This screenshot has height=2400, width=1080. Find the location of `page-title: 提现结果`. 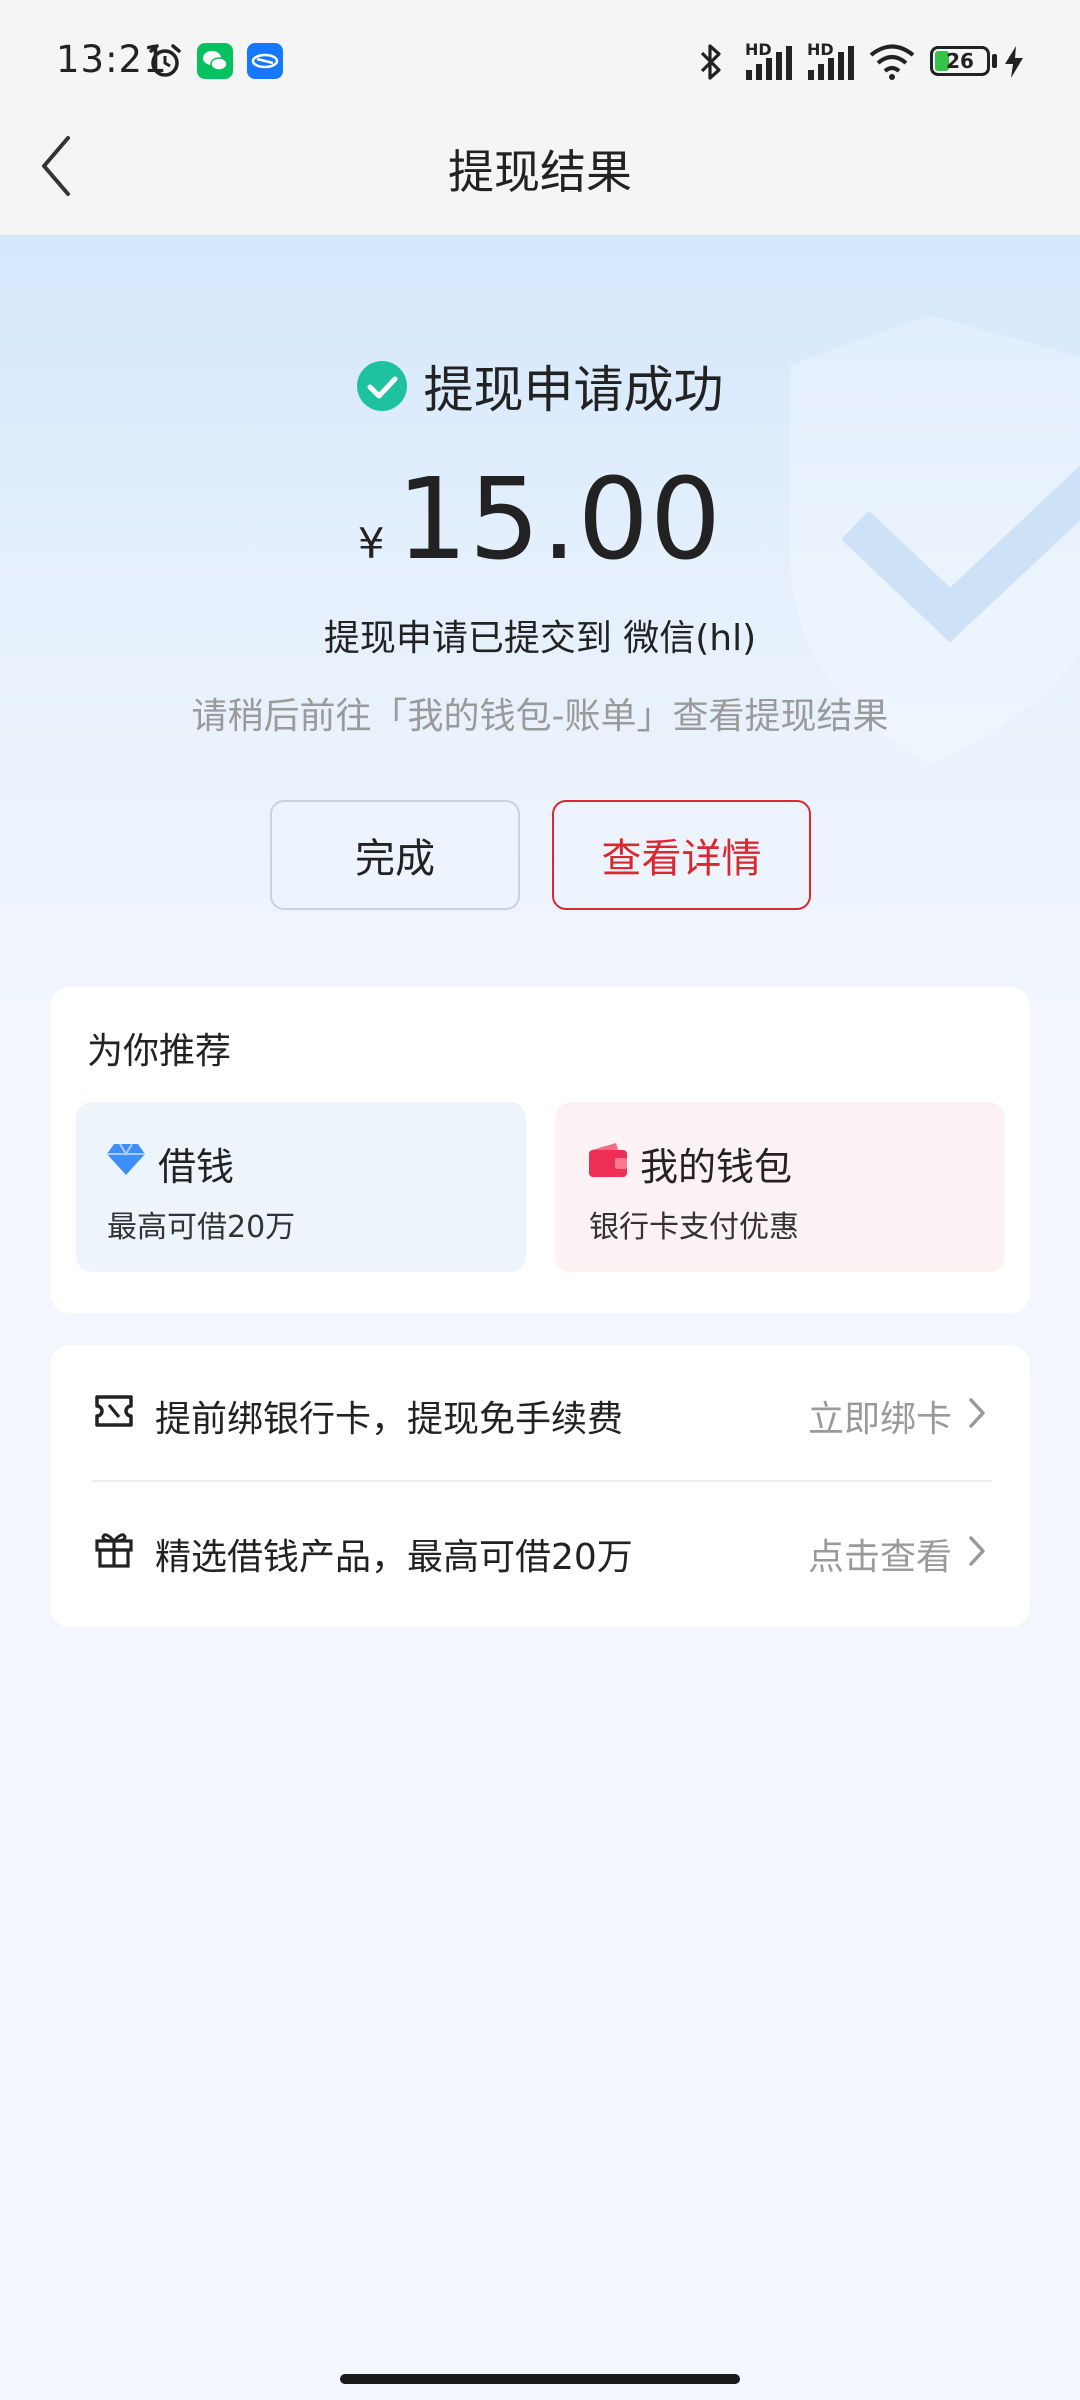

page-title: 提现结果 is located at coordinates (540, 172).